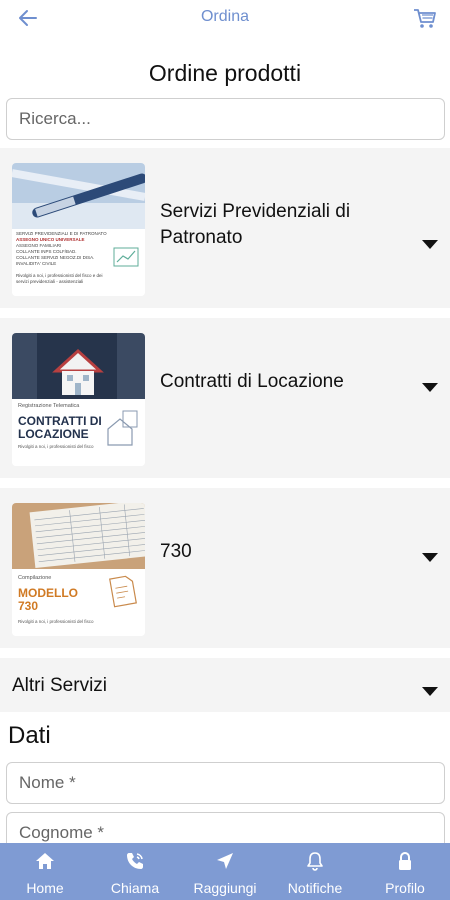 The image size is (450, 900). Describe the element at coordinates (45, 871) in the screenshot. I see `tab-home: Home` at that location.